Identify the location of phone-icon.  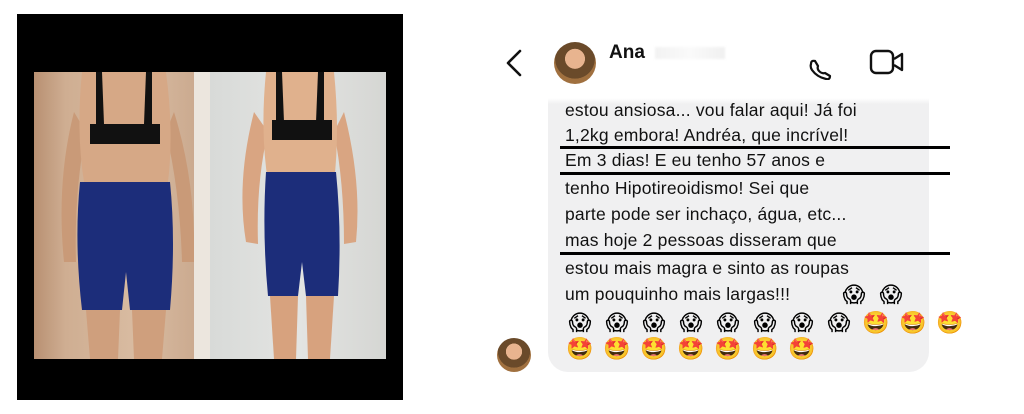
(820, 70).